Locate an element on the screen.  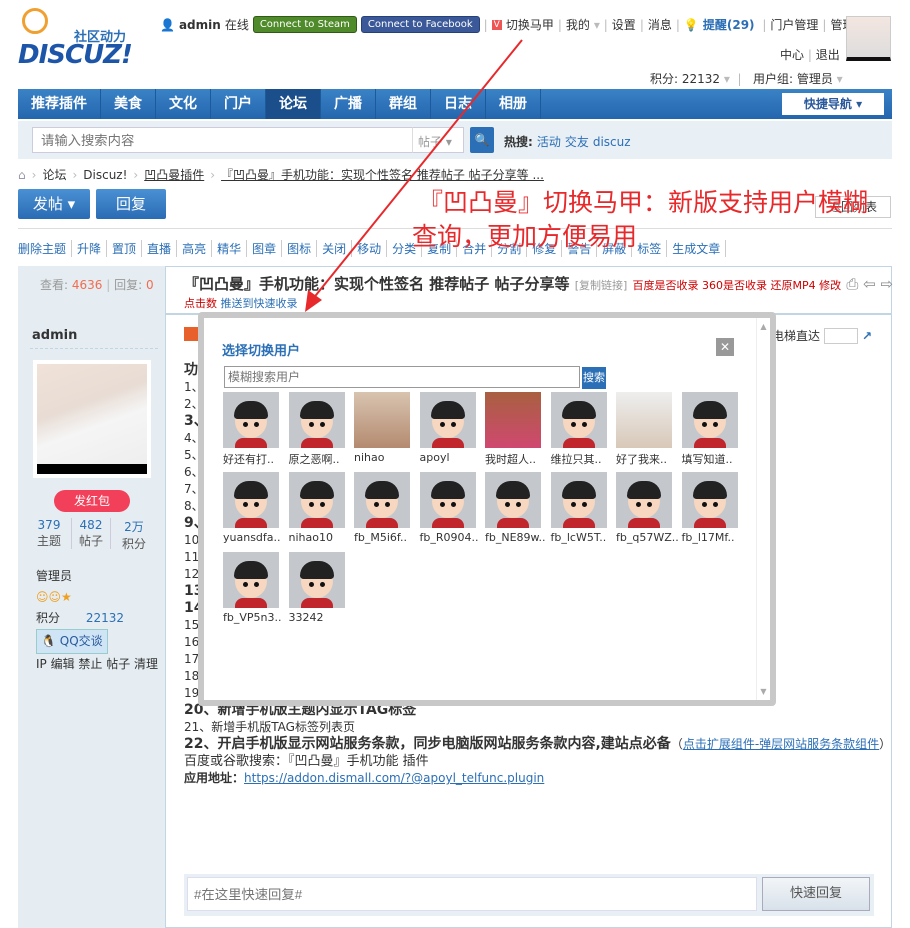
search-button: 🔍 is located at coordinates (482, 140).